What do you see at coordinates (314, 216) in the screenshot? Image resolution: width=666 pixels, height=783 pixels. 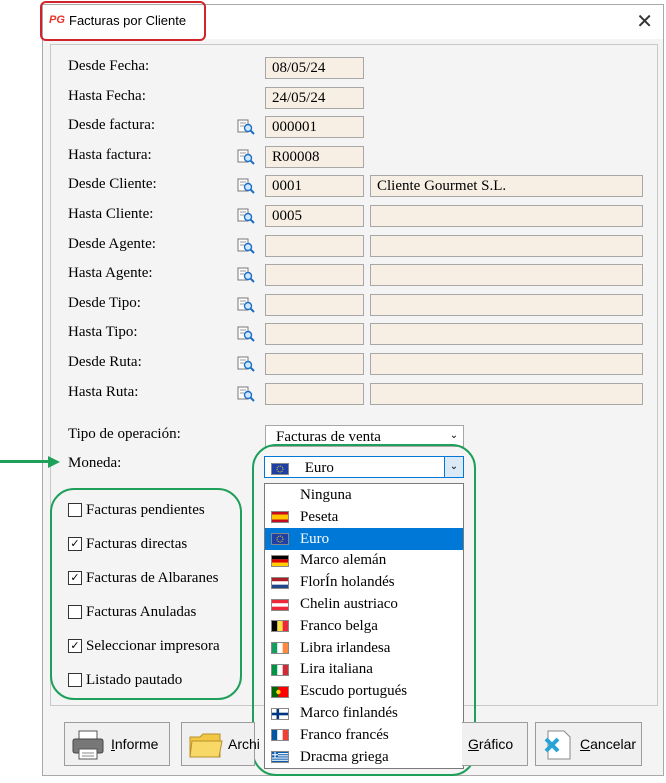 I see `field-input: 0005` at bounding box center [314, 216].